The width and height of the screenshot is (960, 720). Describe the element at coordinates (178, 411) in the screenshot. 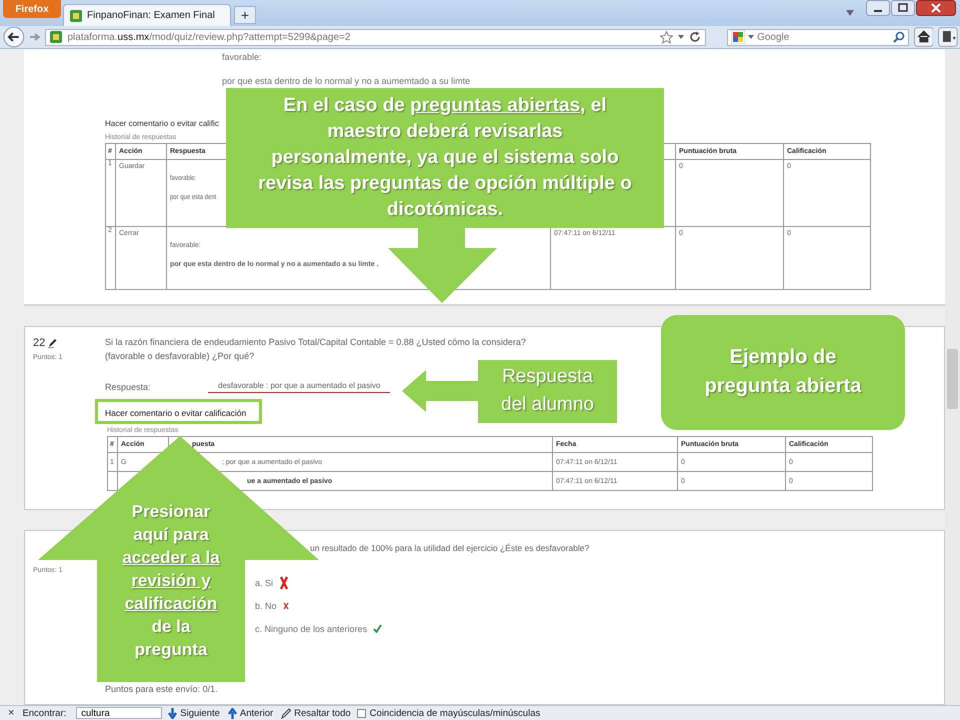

I see `comment-link: Hacer comentario o evitar calificación` at that location.